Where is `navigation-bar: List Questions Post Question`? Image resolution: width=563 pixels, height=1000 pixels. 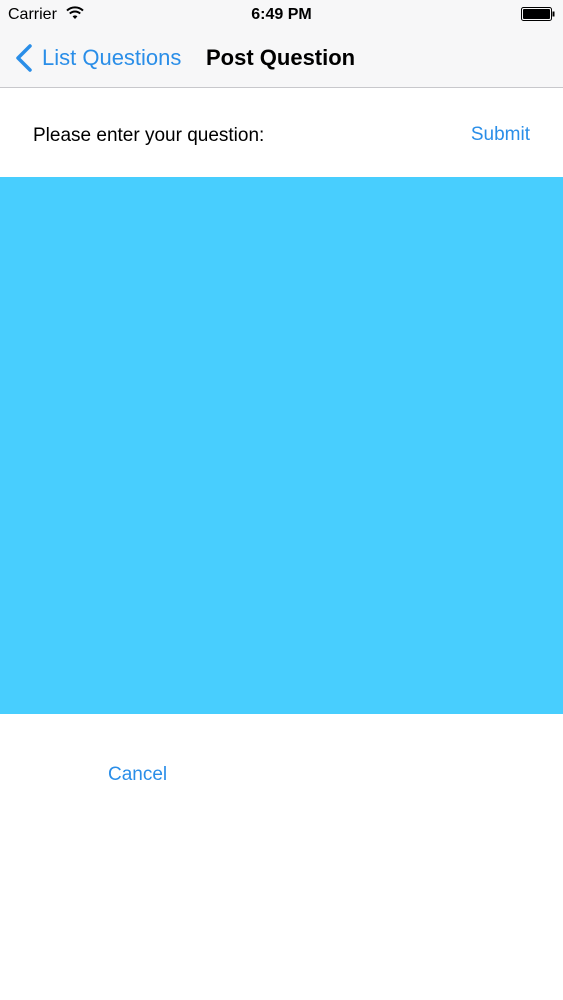
navigation-bar: List Questions Post Question is located at coordinates (281, 59).